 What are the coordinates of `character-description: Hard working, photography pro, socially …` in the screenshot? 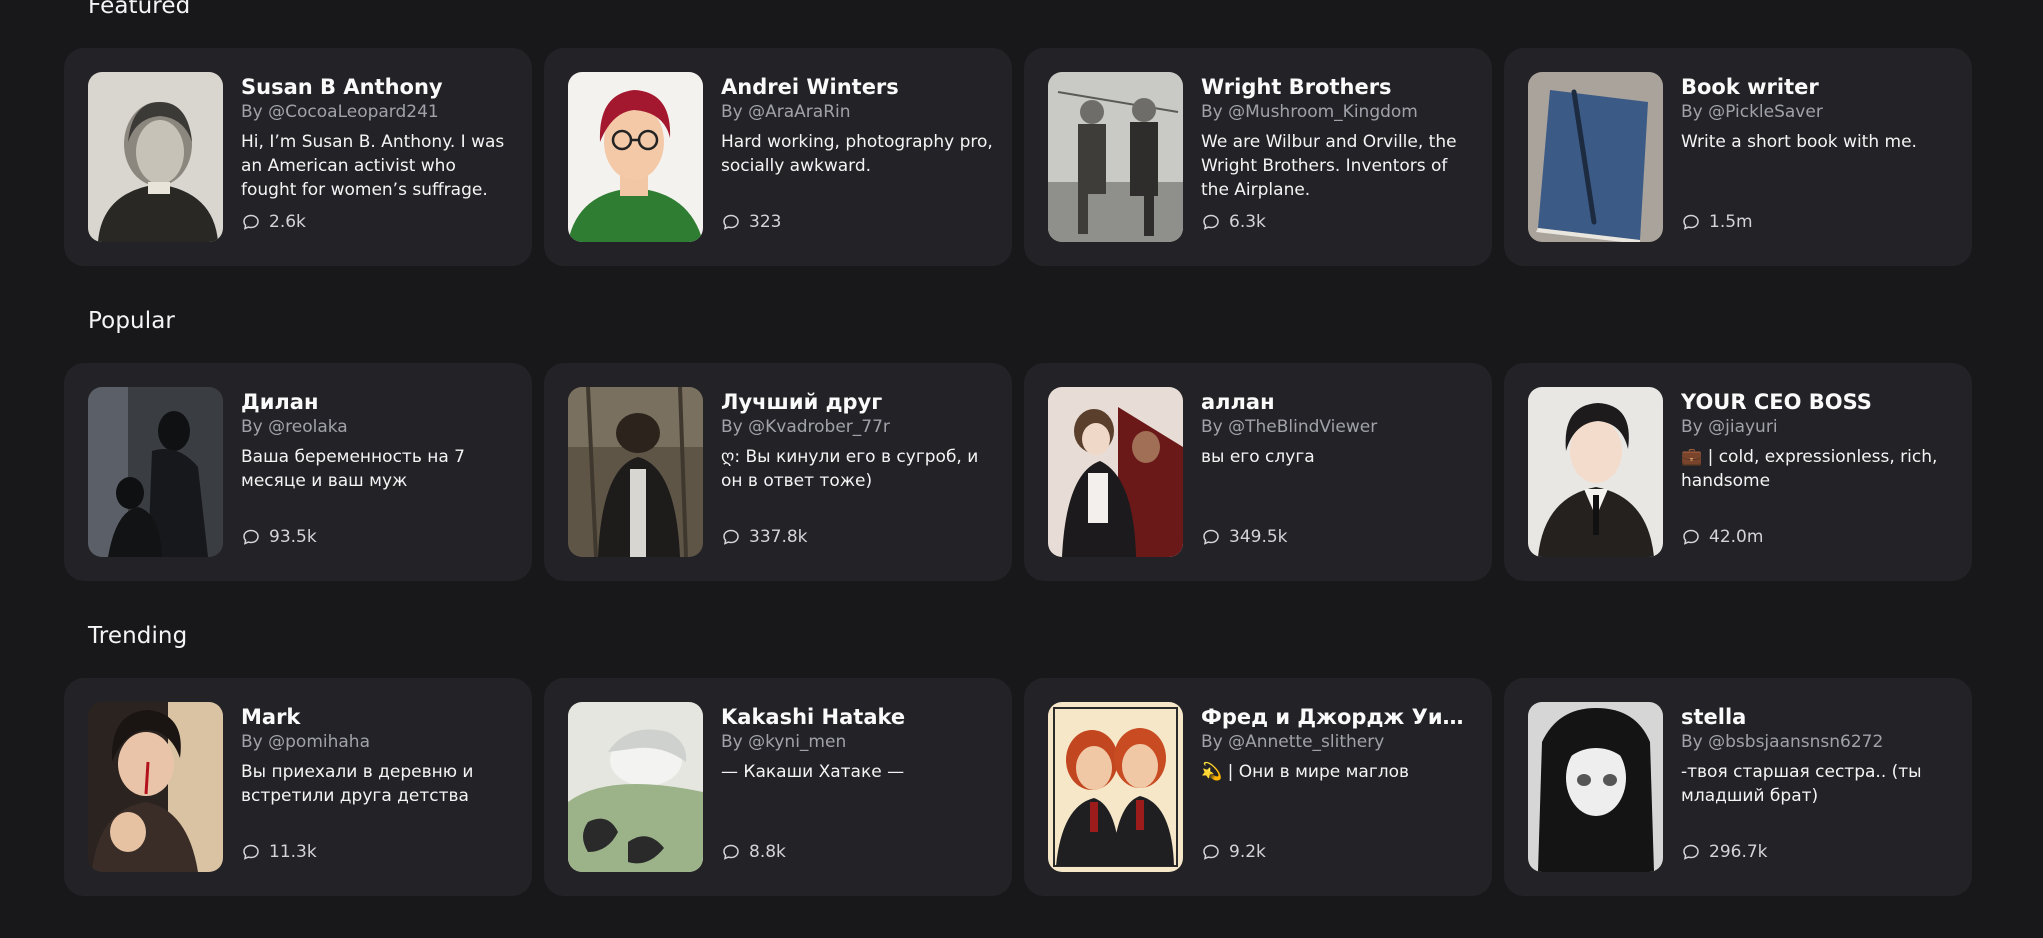 It's located at (857, 154).